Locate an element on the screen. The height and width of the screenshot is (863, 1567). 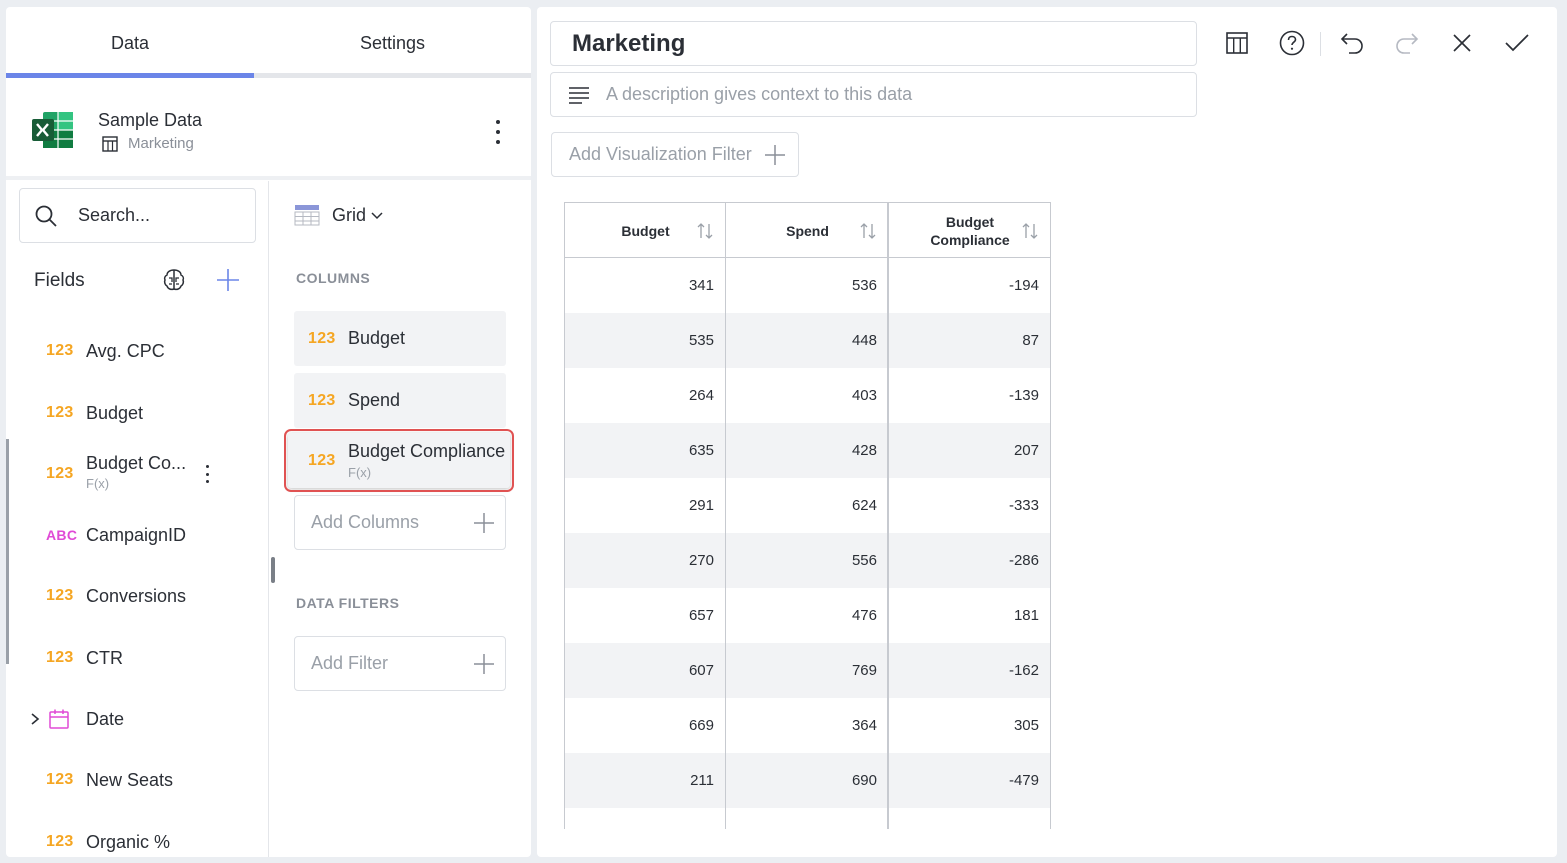
table-cell: 607 is located at coordinates (701, 670).